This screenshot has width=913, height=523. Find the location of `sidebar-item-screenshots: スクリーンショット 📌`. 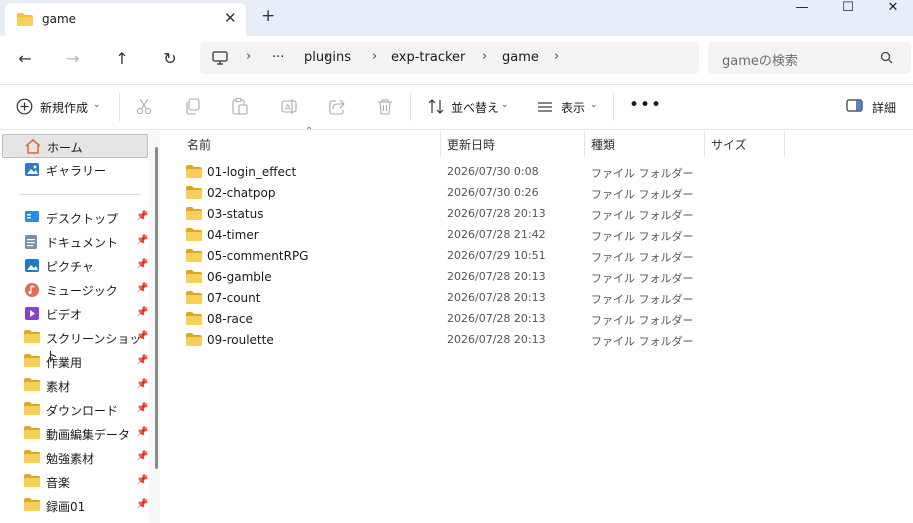

sidebar-item-screenshots: スクリーンショット 📌 is located at coordinates (75, 344).